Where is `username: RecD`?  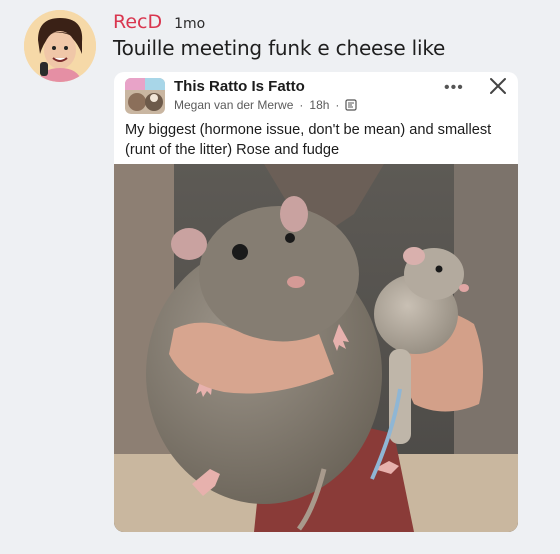 username: RecD is located at coordinates (137, 22).